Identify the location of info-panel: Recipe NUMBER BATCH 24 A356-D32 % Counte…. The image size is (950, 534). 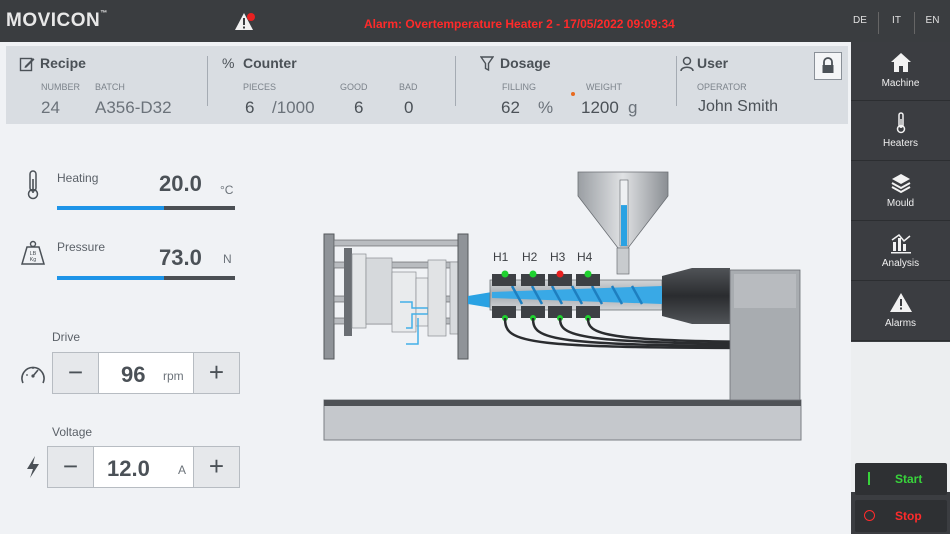
(427, 85).